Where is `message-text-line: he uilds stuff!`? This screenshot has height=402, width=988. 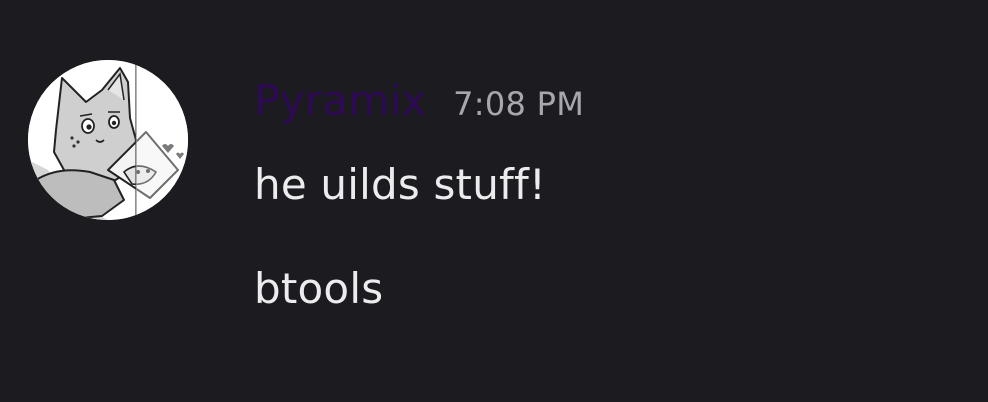
message-text-line: he uilds stuff! is located at coordinates (400, 184).